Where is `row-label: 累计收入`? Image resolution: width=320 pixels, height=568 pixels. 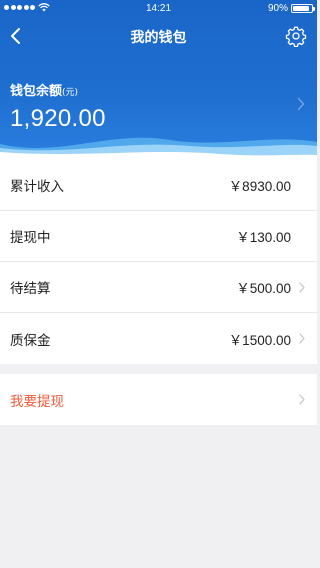
row-label: 累计收入 is located at coordinates (37, 187).